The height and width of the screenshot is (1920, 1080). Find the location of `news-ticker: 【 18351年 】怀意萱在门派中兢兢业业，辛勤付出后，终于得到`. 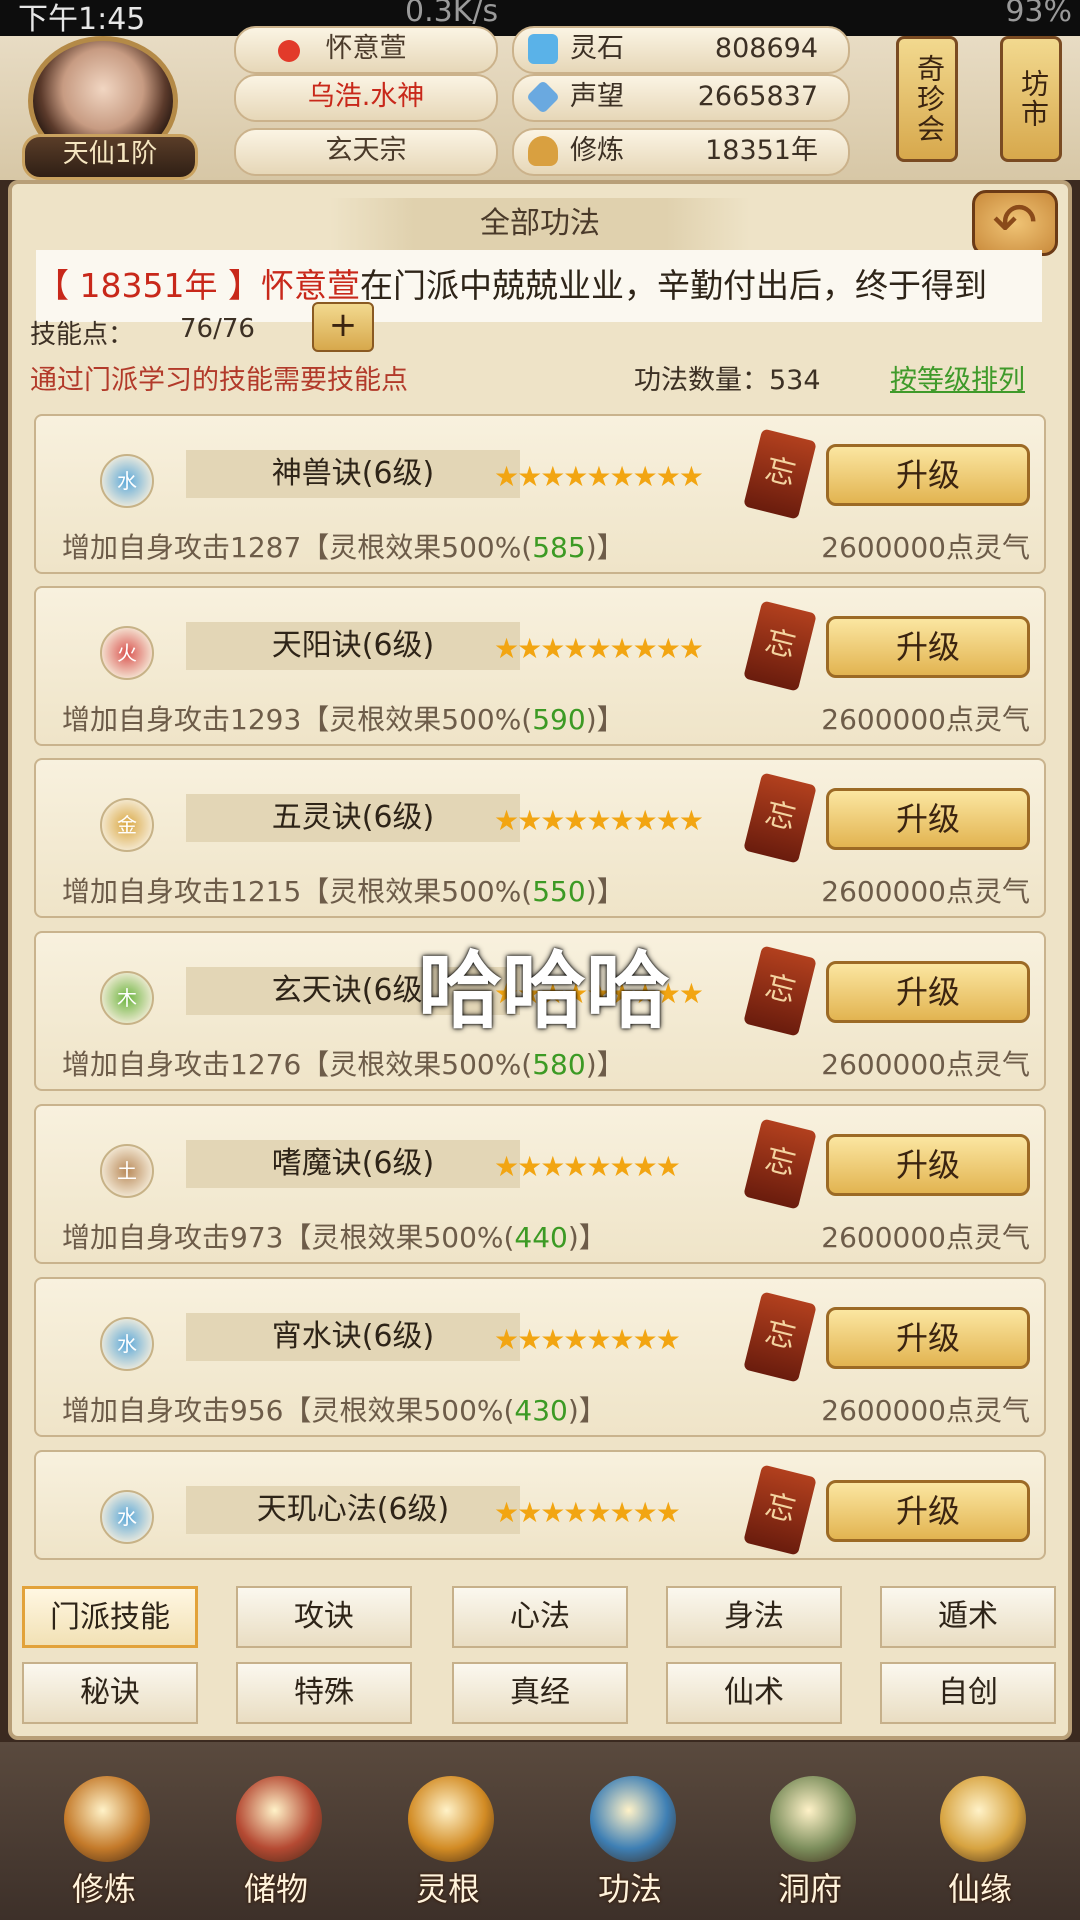

news-ticker: 【 18351年 】怀意萱在门派中兢兢业业，辛勤付出后，终于得到 is located at coordinates (539, 286).